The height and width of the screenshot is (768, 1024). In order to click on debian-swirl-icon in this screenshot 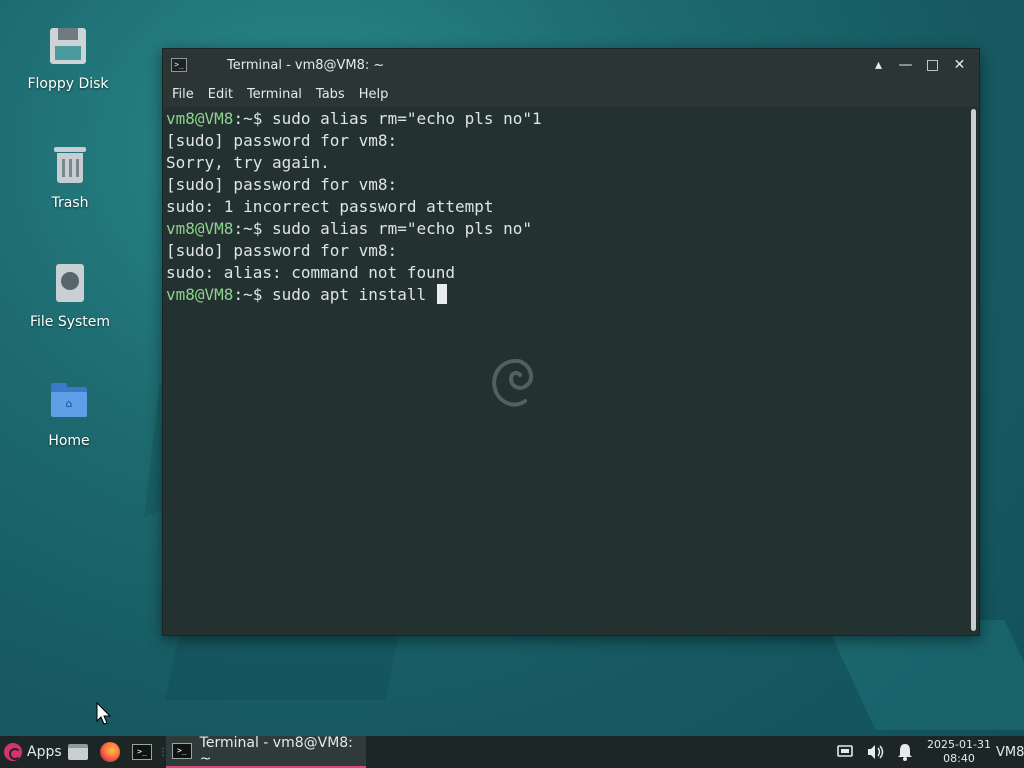, I will do `click(513, 382)`.